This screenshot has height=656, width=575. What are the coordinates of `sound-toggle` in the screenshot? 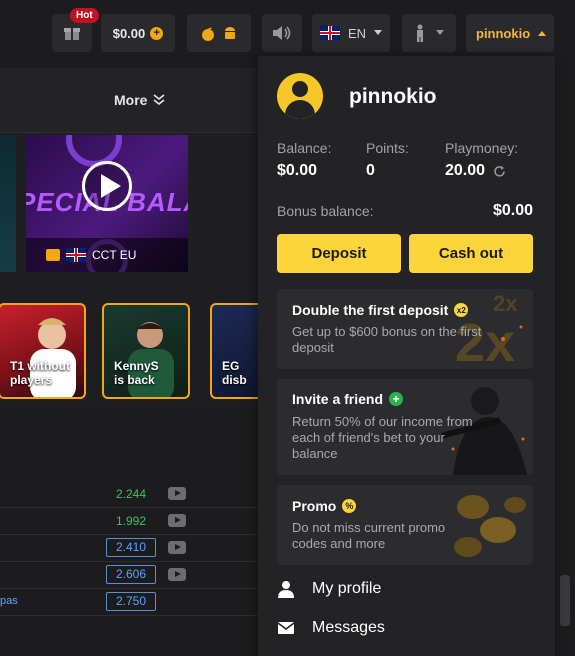 It's located at (282, 33).